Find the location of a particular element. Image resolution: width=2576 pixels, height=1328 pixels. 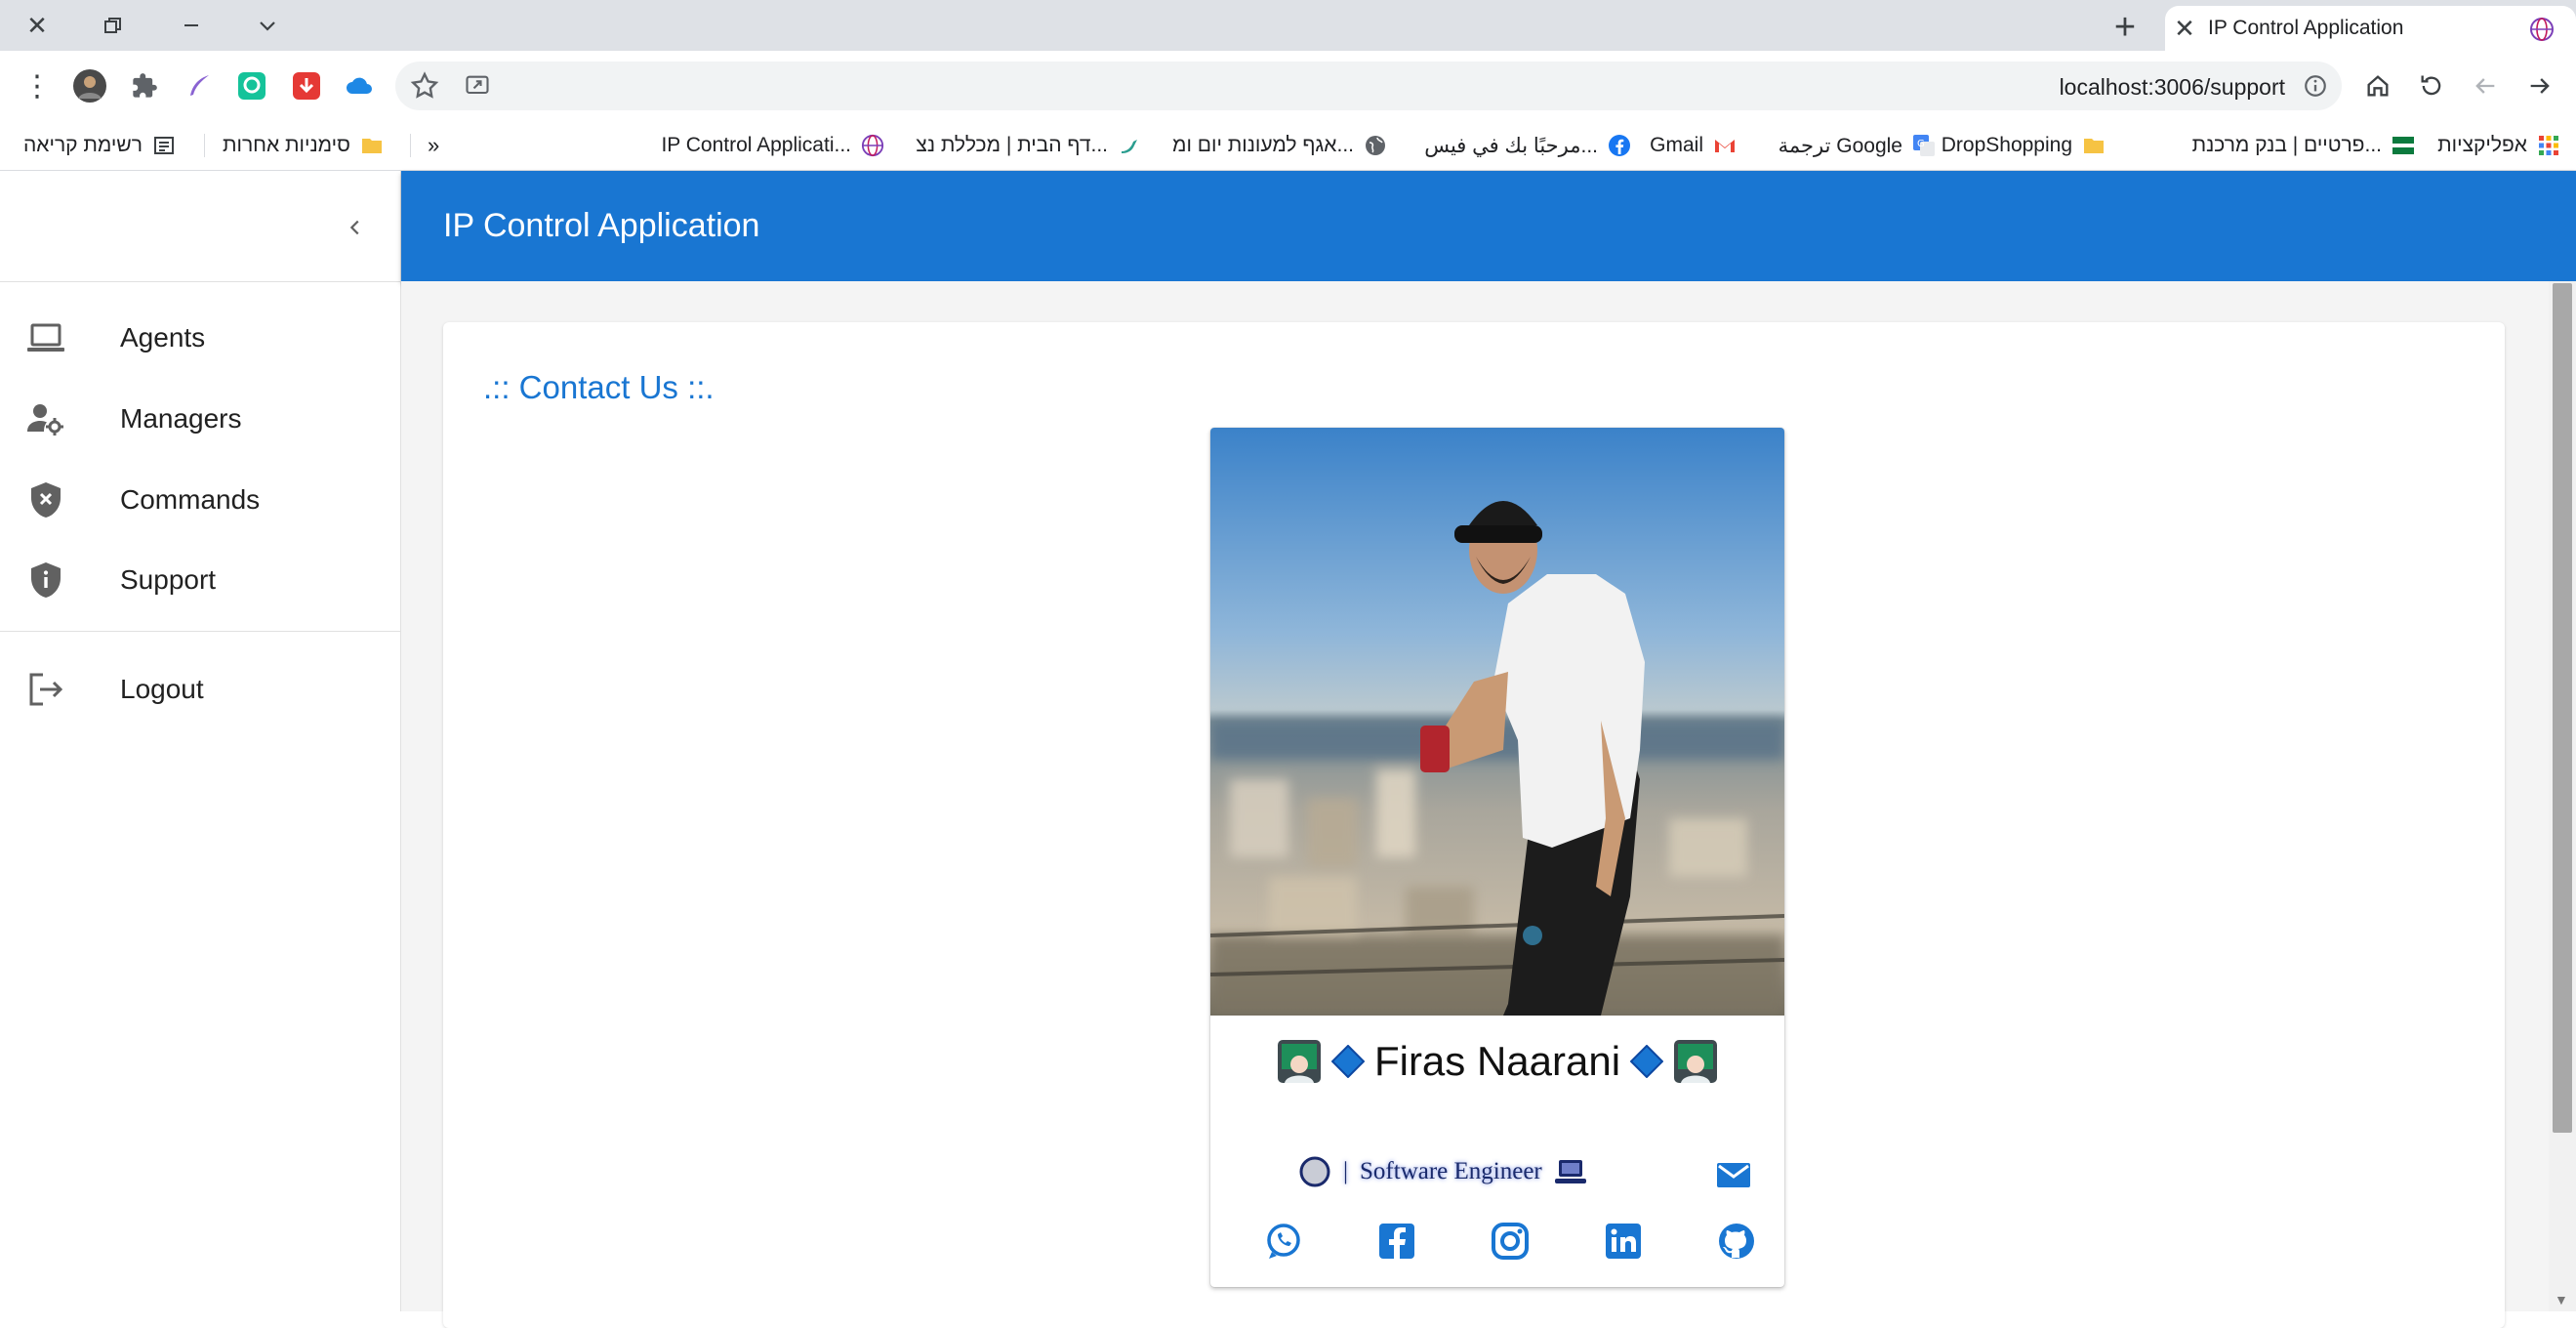

chevron-left-icon is located at coordinates (354, 227).